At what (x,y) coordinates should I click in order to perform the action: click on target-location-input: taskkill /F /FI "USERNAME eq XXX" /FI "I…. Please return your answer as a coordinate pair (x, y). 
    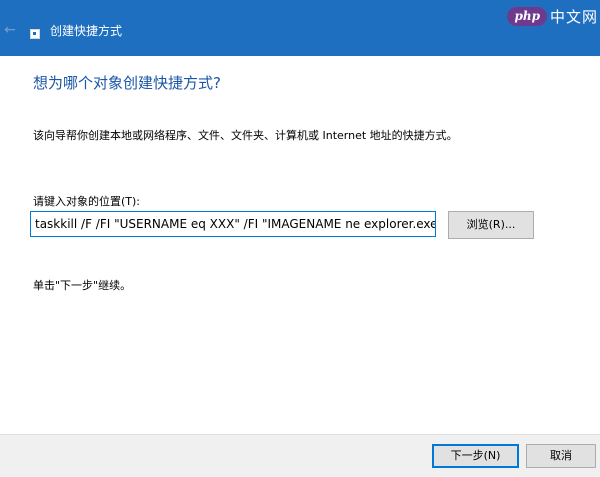
    Looking at the image, I should click on (233, 224).